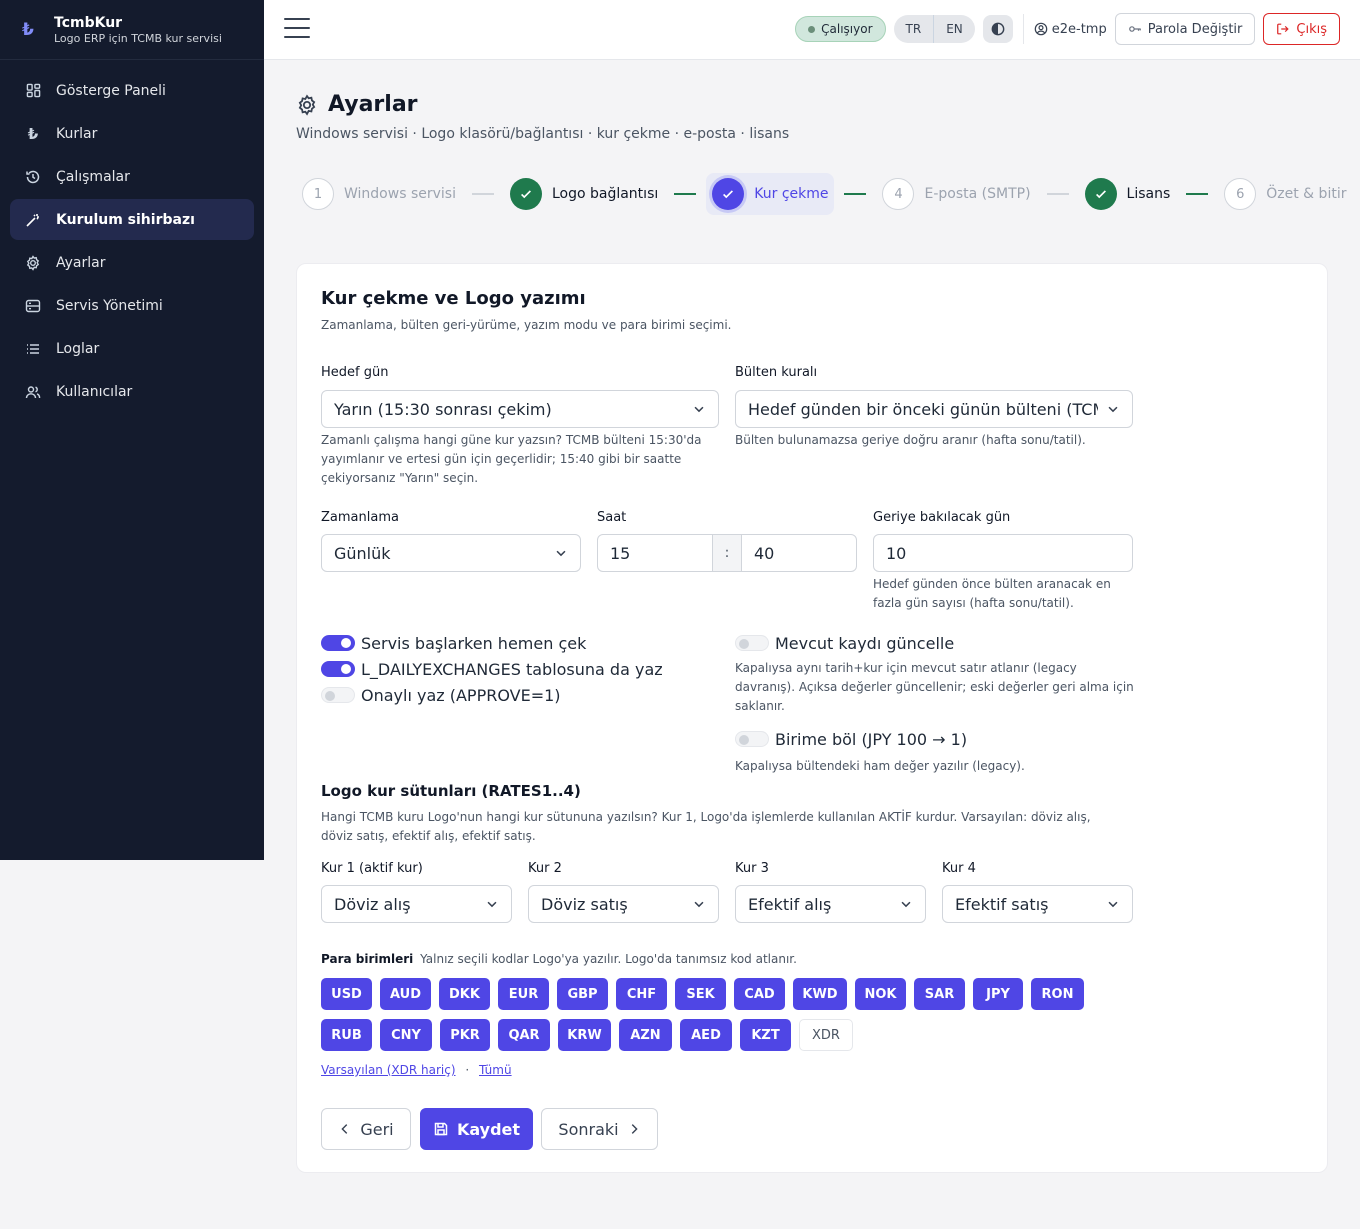 The height and width of the screenshot is (1229, 1360). What do you see at coordinates (81, 262) in the screenshot?
I see `sidebar-item-label: Ayarlar` at bounding box center [81, 262].